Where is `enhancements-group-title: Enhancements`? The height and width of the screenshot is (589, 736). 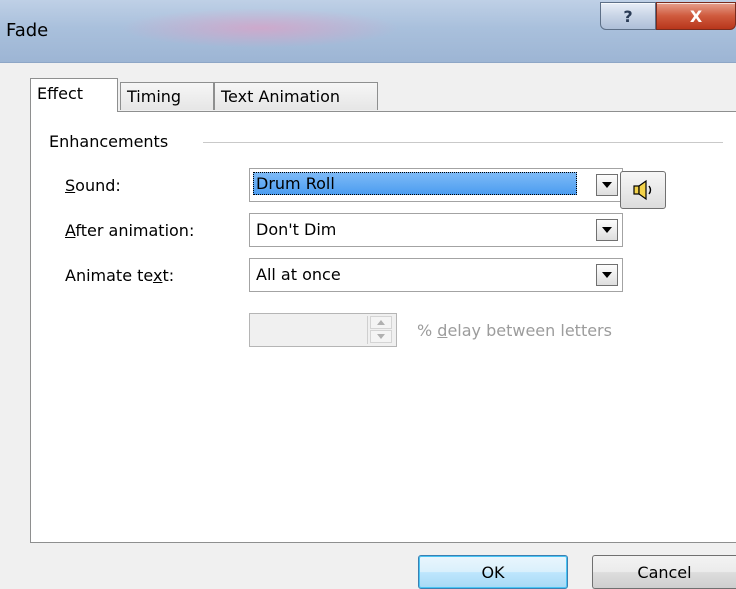
enhancements-group-title: Enhancements is located at coordinates (112, 141).